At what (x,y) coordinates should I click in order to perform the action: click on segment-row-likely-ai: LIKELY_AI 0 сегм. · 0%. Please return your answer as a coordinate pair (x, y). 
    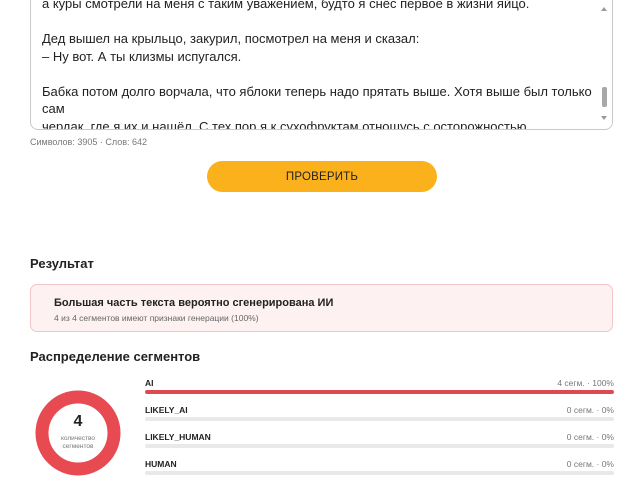
    Looking at the image, I should click on (379, 415).